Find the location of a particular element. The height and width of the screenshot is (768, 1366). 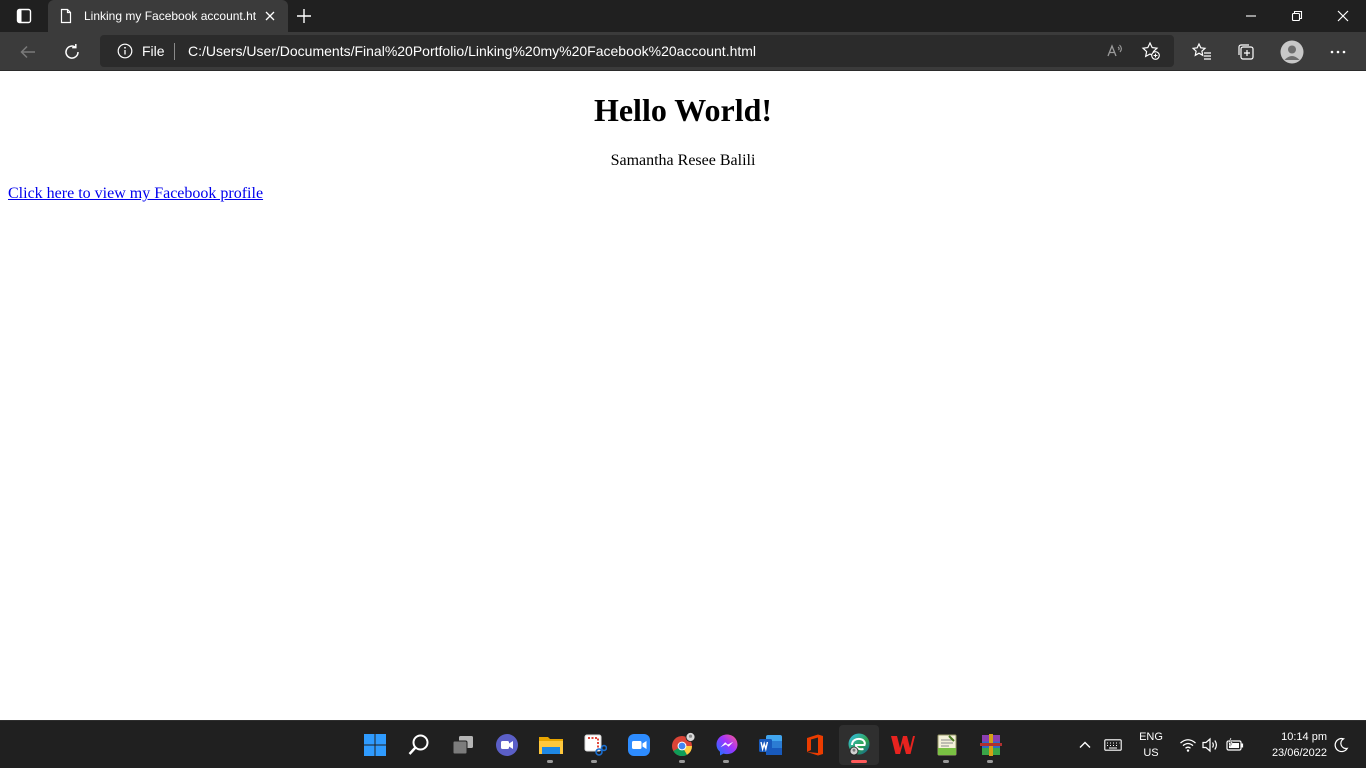

focus-assist-button is located at coordinates (1341, 744).